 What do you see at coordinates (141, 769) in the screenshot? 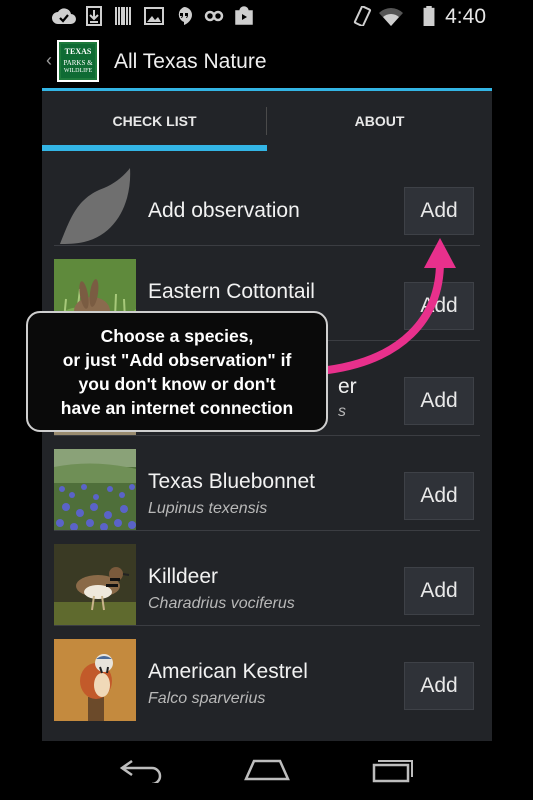
I see `back-icon` at bounding box center [141, 769].